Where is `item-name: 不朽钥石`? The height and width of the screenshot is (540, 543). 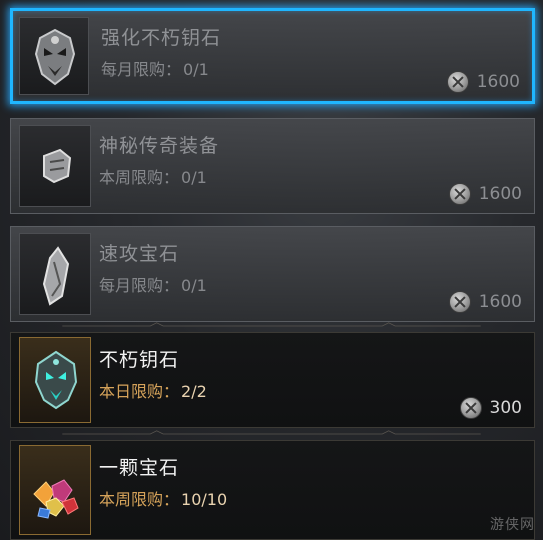
item-name: 不朽钥石 is located at coordinates (139, 360).